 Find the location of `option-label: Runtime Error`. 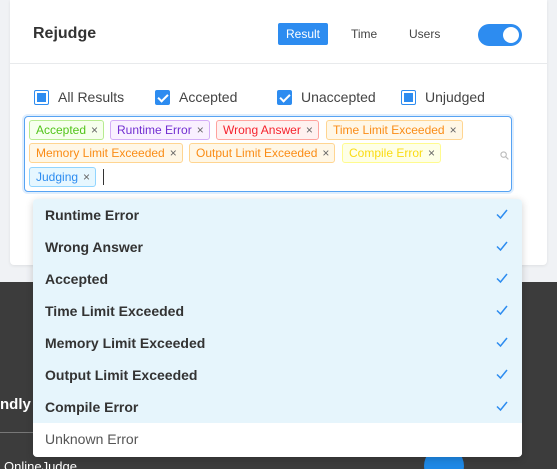

option-label: Runtime Error is located at coordinates (92, 215).